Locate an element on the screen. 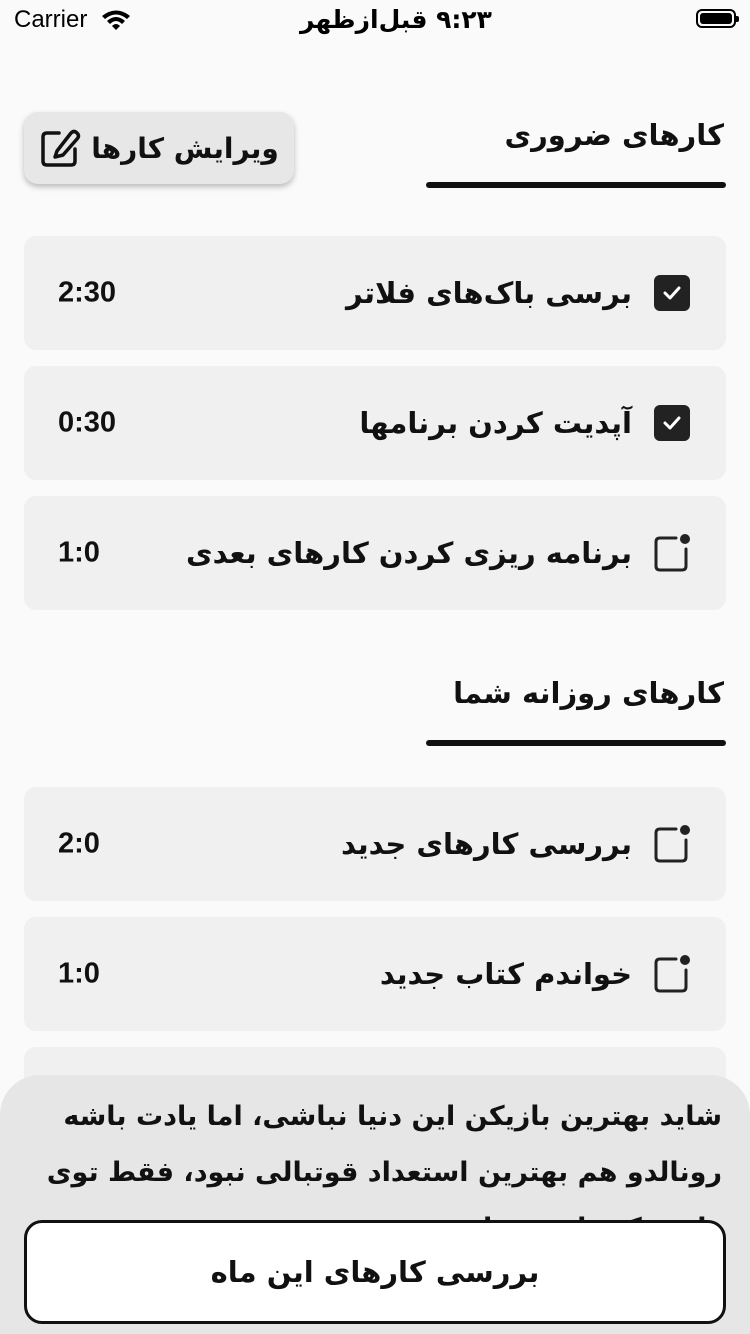 The height and width of the screenshot is (1334, 750). edit-tasks-button: ویرایش کارها is located at coordinates (159, 148).